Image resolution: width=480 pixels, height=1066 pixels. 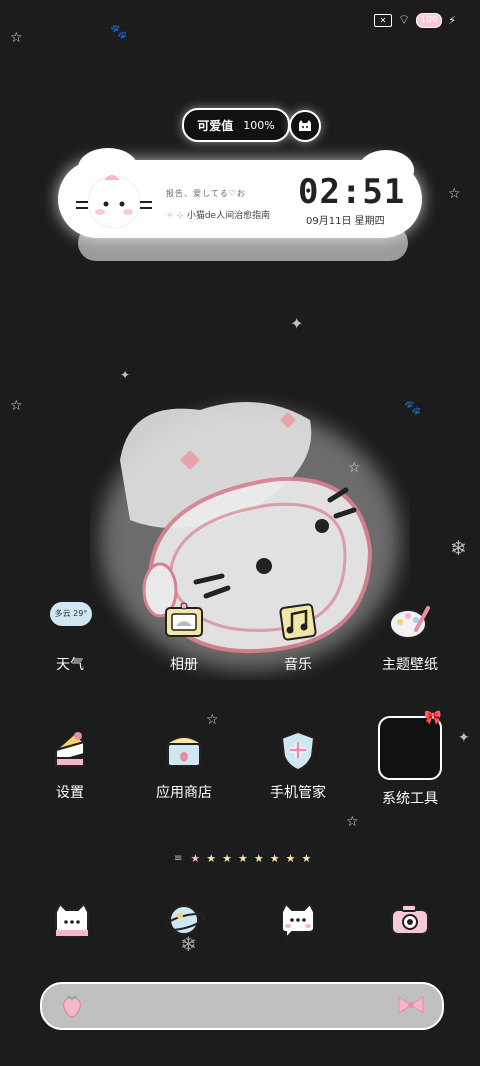 What do you see at coordinates (305, 126) in the screenshot?
I see `cat-face-icon` at bounding box center [305, 126].